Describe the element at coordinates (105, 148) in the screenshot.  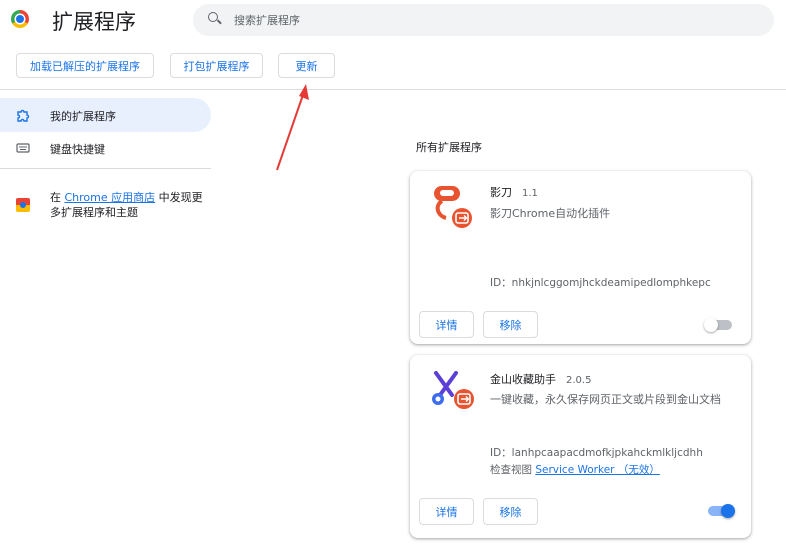
I see `sidebar-item-keyboard-shortcuts: 键盘快捷键` at that location.